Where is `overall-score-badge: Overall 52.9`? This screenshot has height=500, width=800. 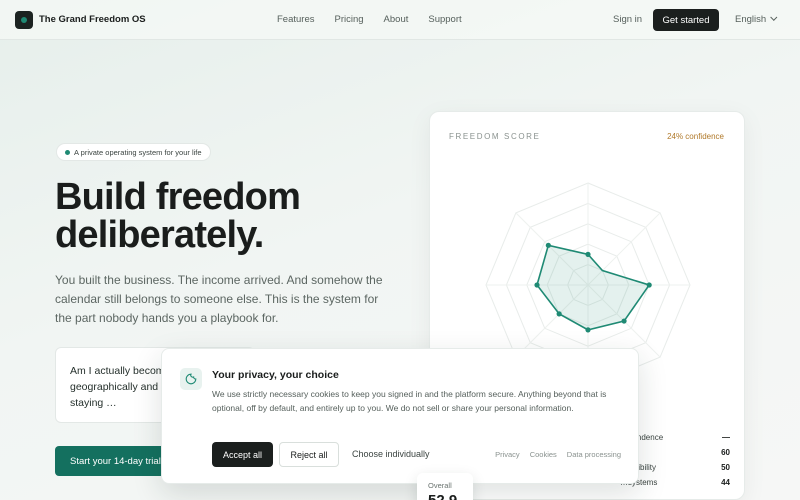 overall-score-badge: Overall 52.9 is located at coordinates (445, 486).